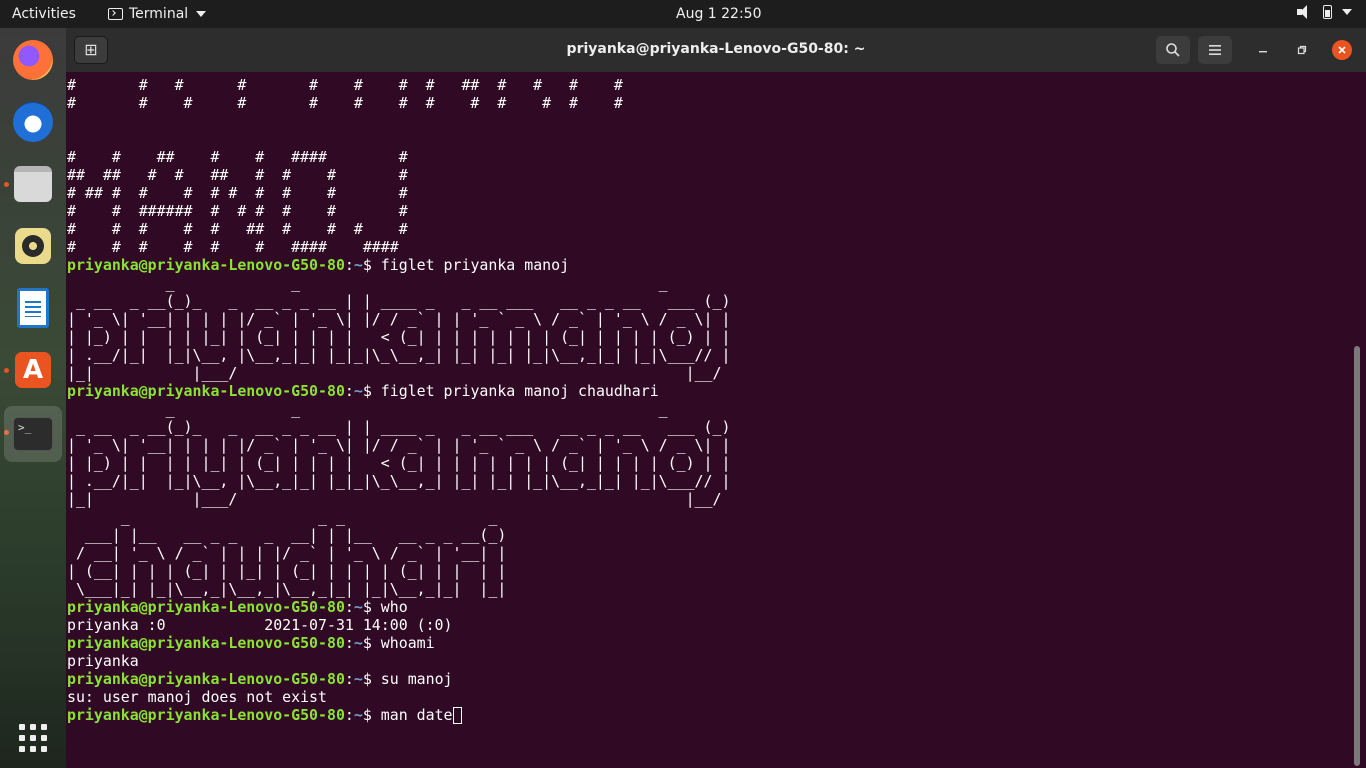 This screenshot has height=768, width=1366. I want to click on search-icon, so click(1173, 50).